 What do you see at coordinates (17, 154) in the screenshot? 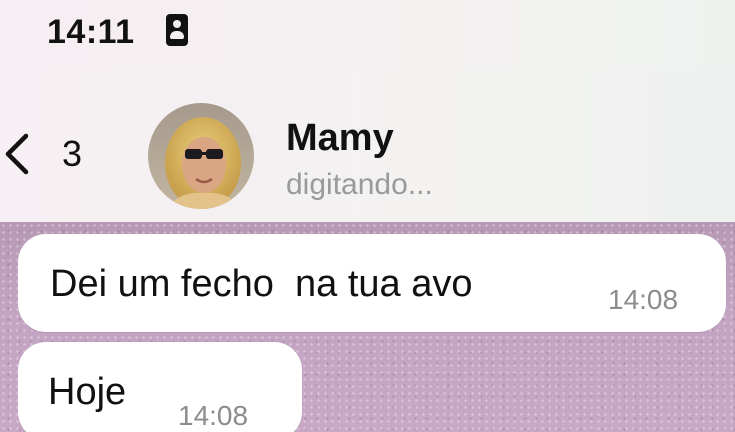
I see `chevron-left-icon` at bounding box center [17, 154].